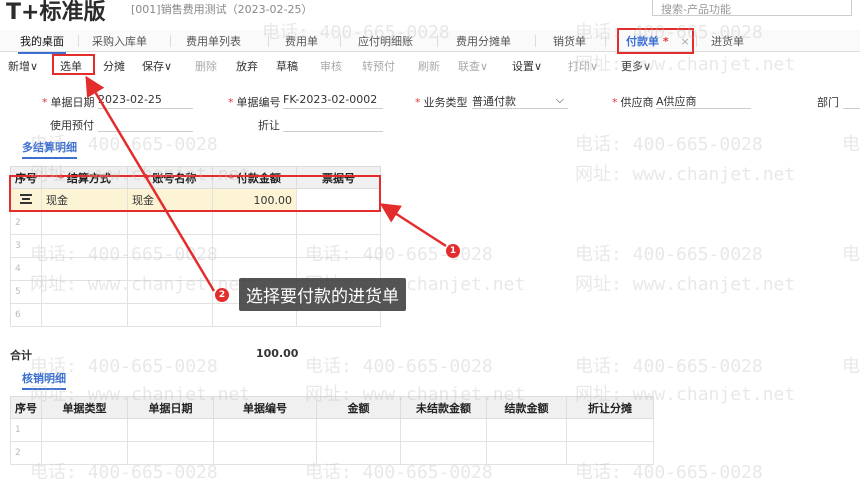 The height and width of the screenshot is (479, 860). What do you see at coordinates (119, 41) in the screenshot?
I see `tab-purchase-inbound: 采购入库单` at bounding box center [119, 41].